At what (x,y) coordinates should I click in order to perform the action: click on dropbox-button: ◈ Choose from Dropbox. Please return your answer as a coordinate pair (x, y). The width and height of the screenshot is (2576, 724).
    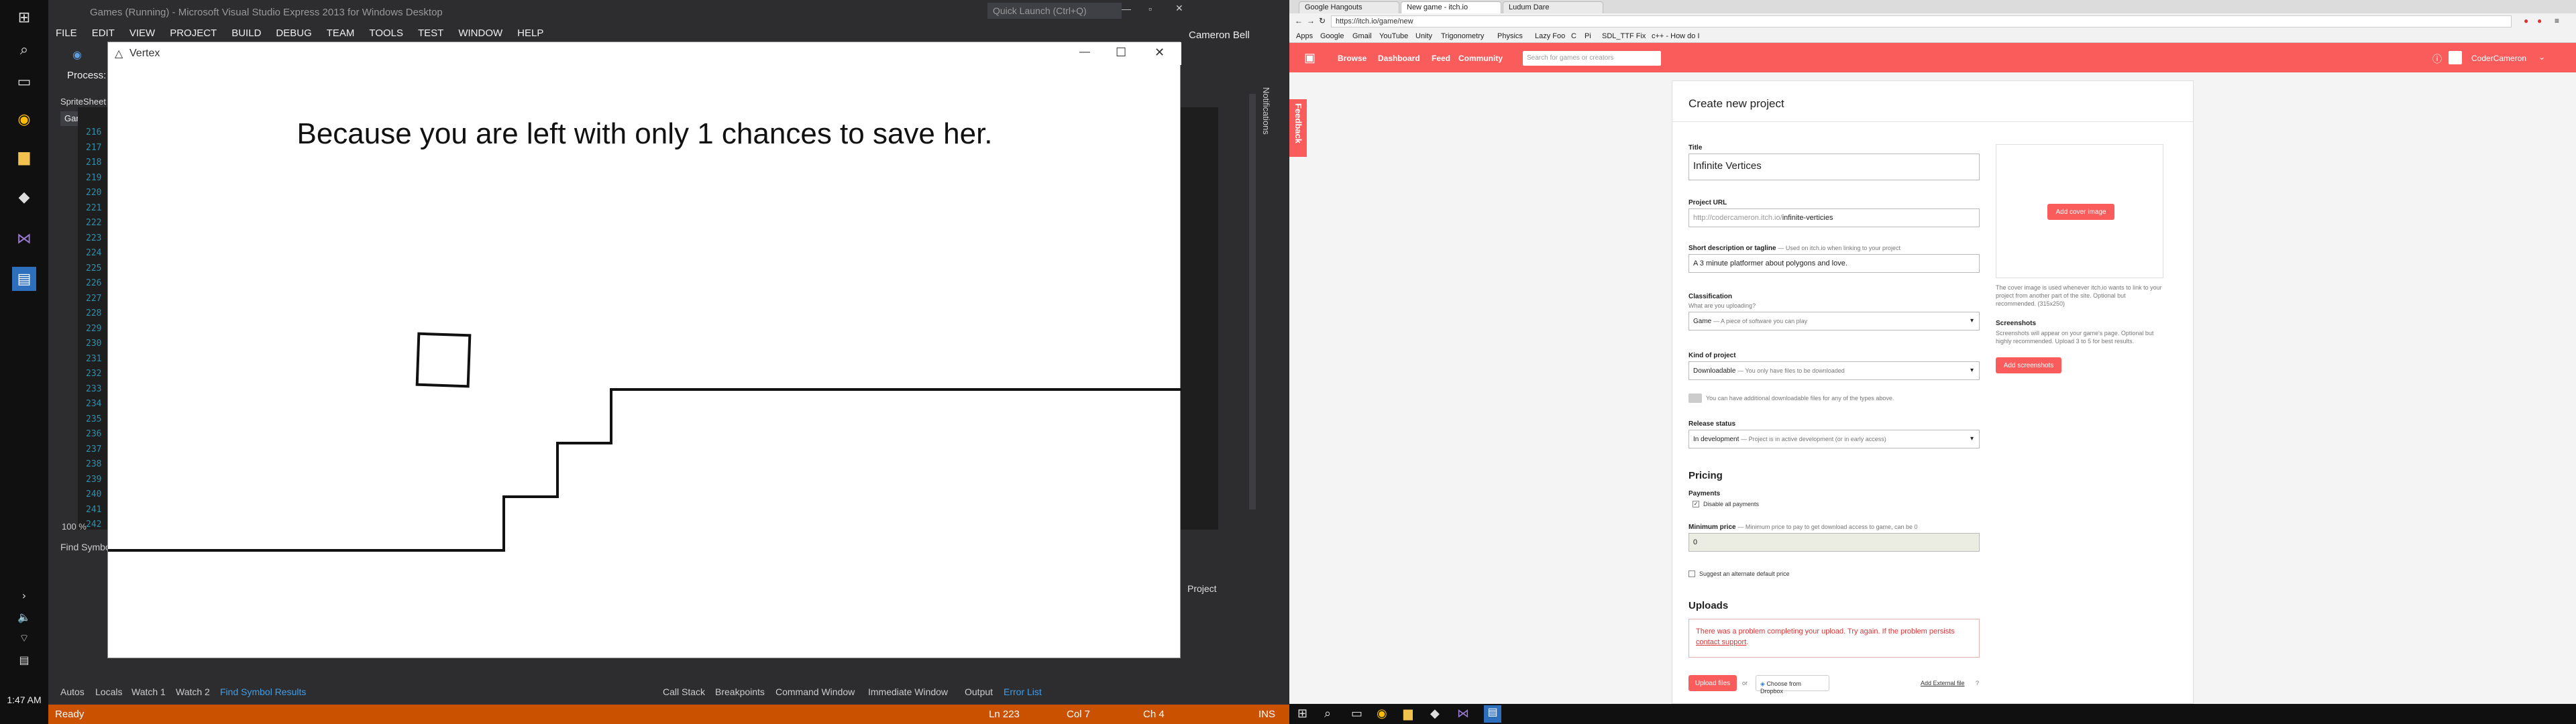
    Looking at the image, I should click on (1792, 685).